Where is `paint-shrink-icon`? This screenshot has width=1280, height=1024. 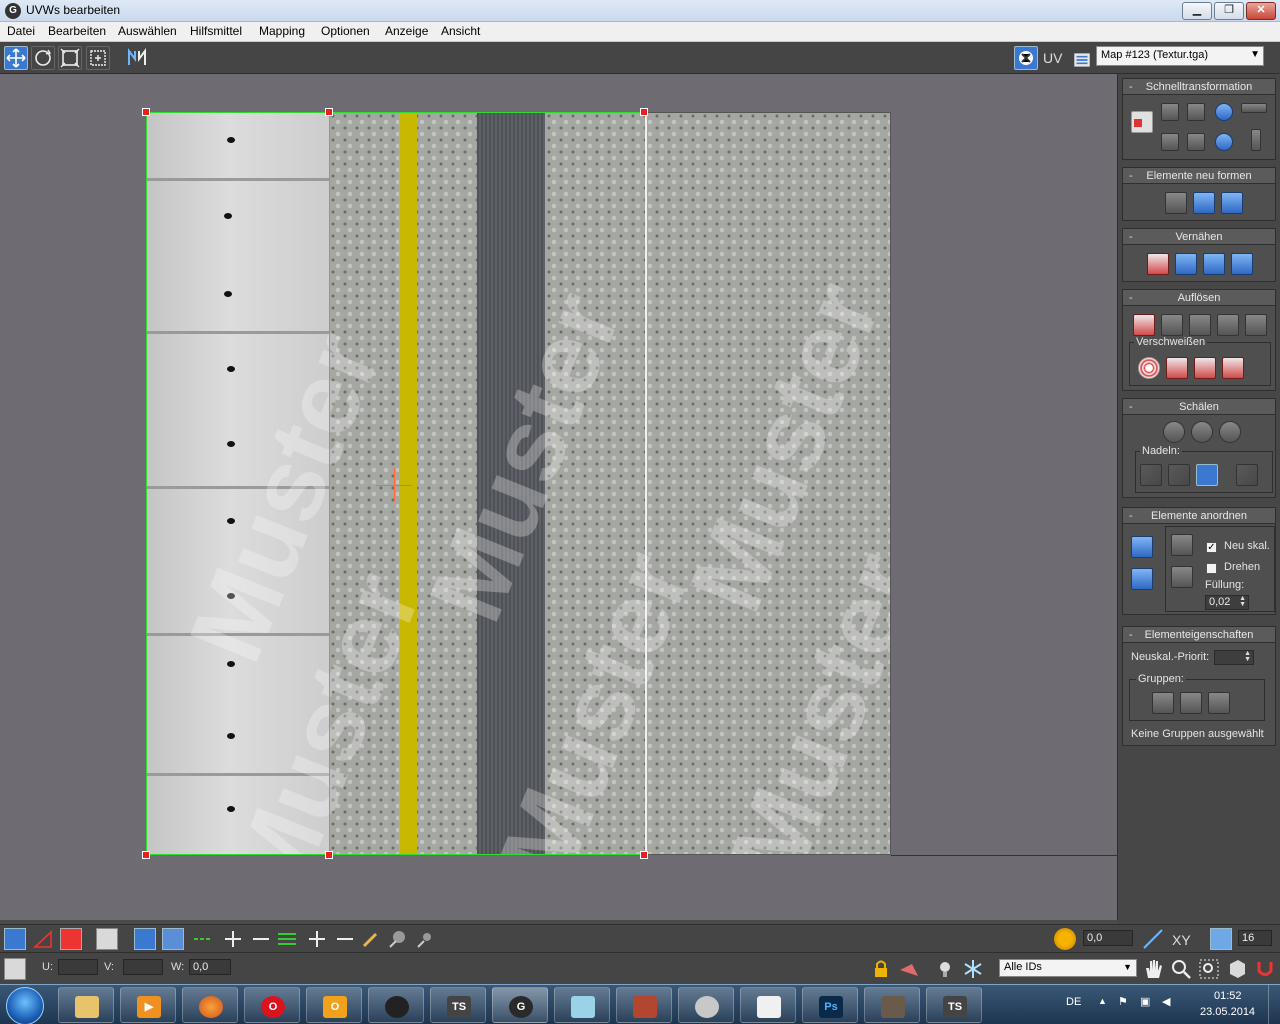 paint-shrink-icon is located at coordinates (425, 939).